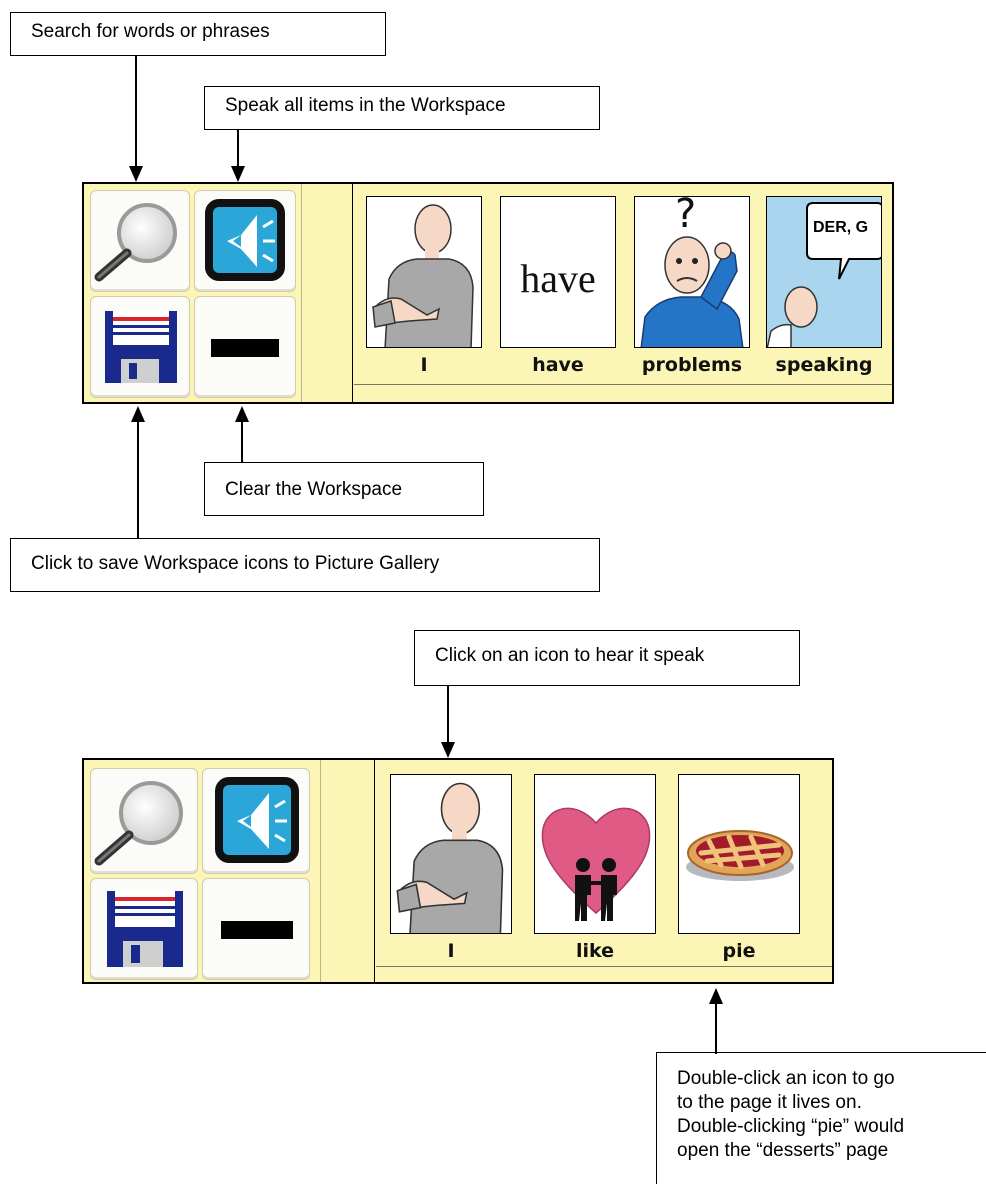 Image resolution: width=986 pixels, height=1184 pixels. I want to click on card-label-i: I, so click(424, 365).